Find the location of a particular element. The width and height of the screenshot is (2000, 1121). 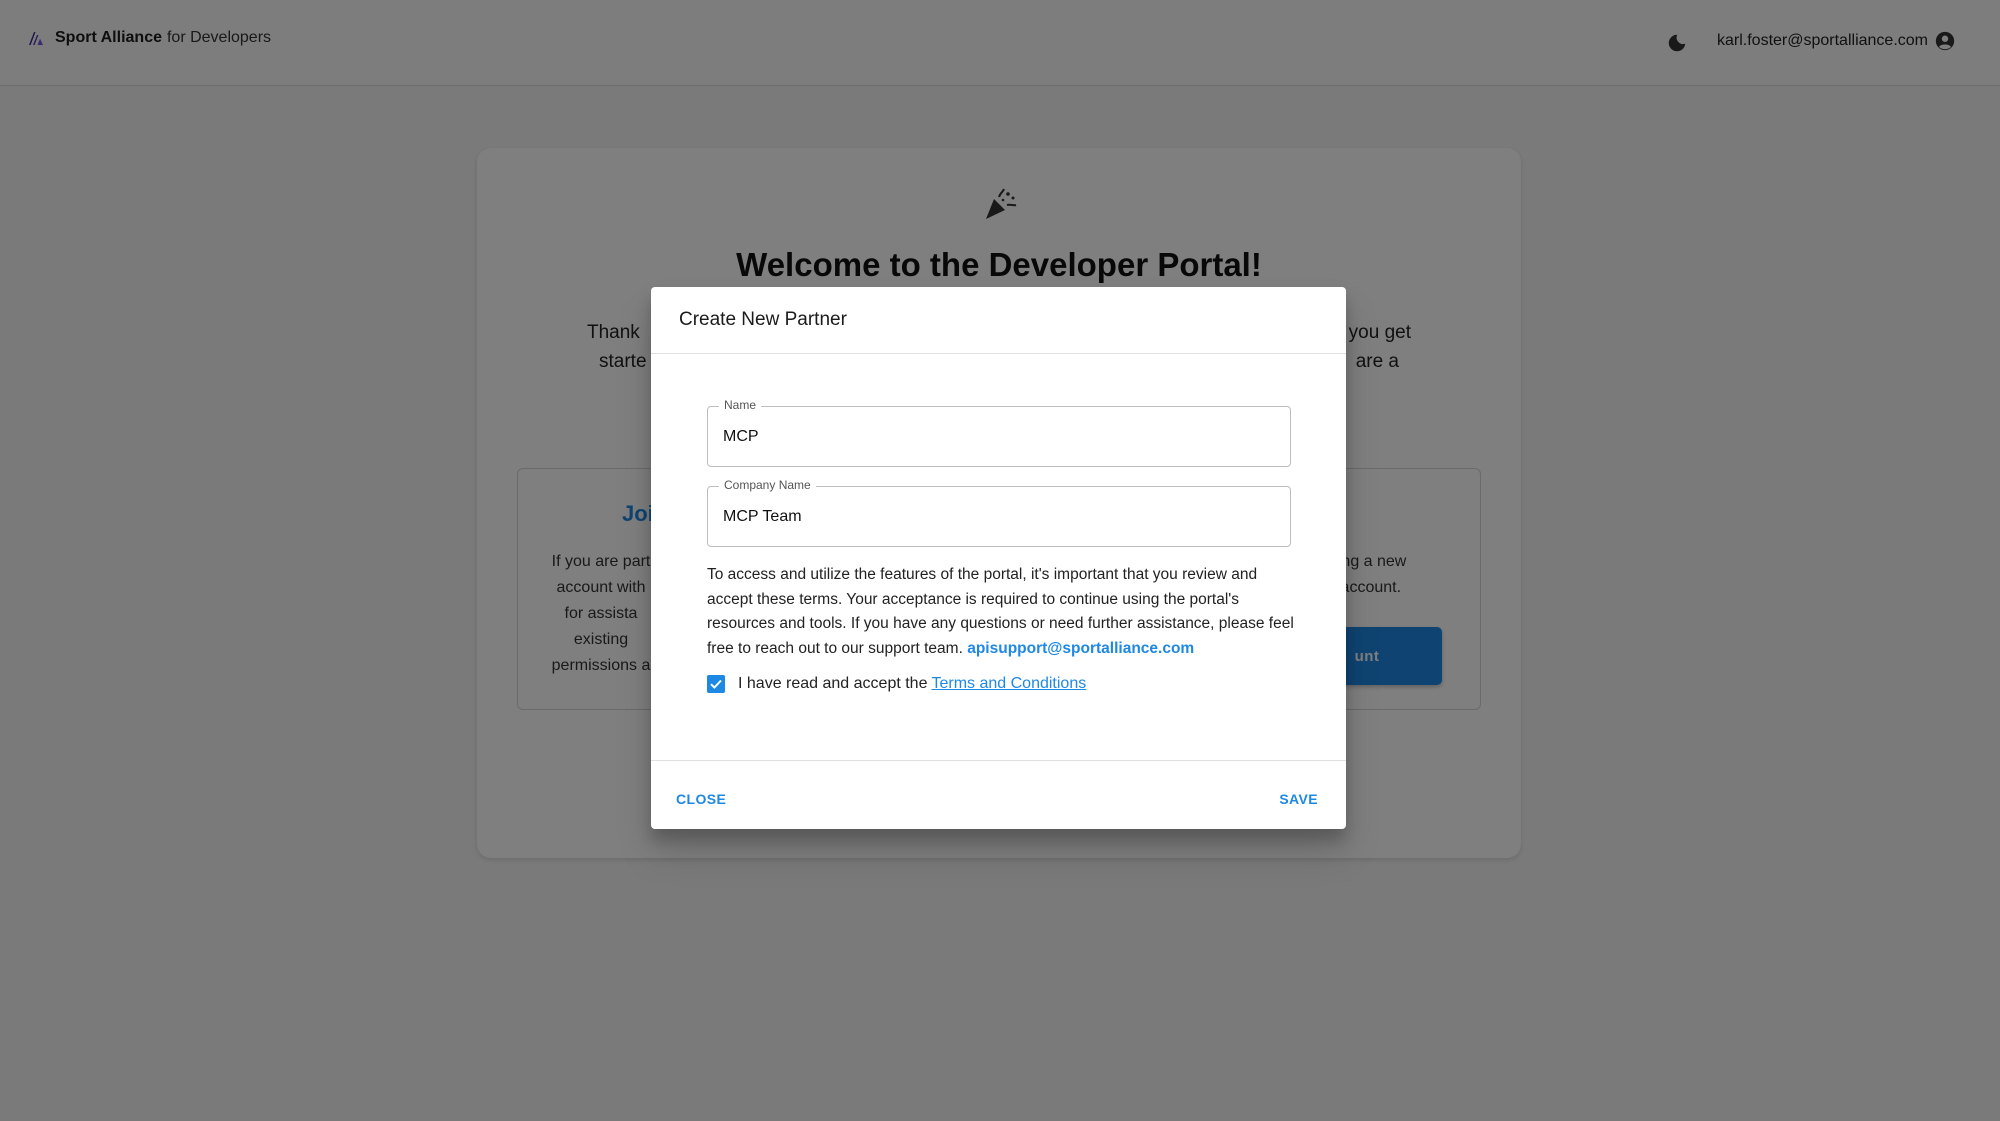

terms-and-conditions-link: Terms and Conditions is located at coordinates (1008, 684).